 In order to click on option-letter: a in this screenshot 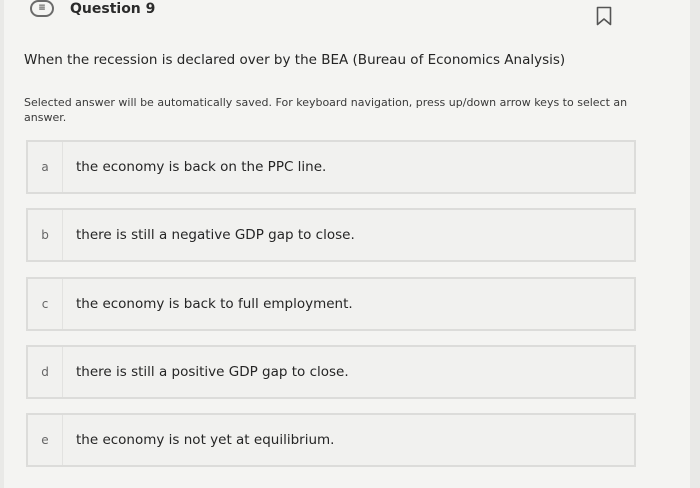, I will do `click(45, 167)`.